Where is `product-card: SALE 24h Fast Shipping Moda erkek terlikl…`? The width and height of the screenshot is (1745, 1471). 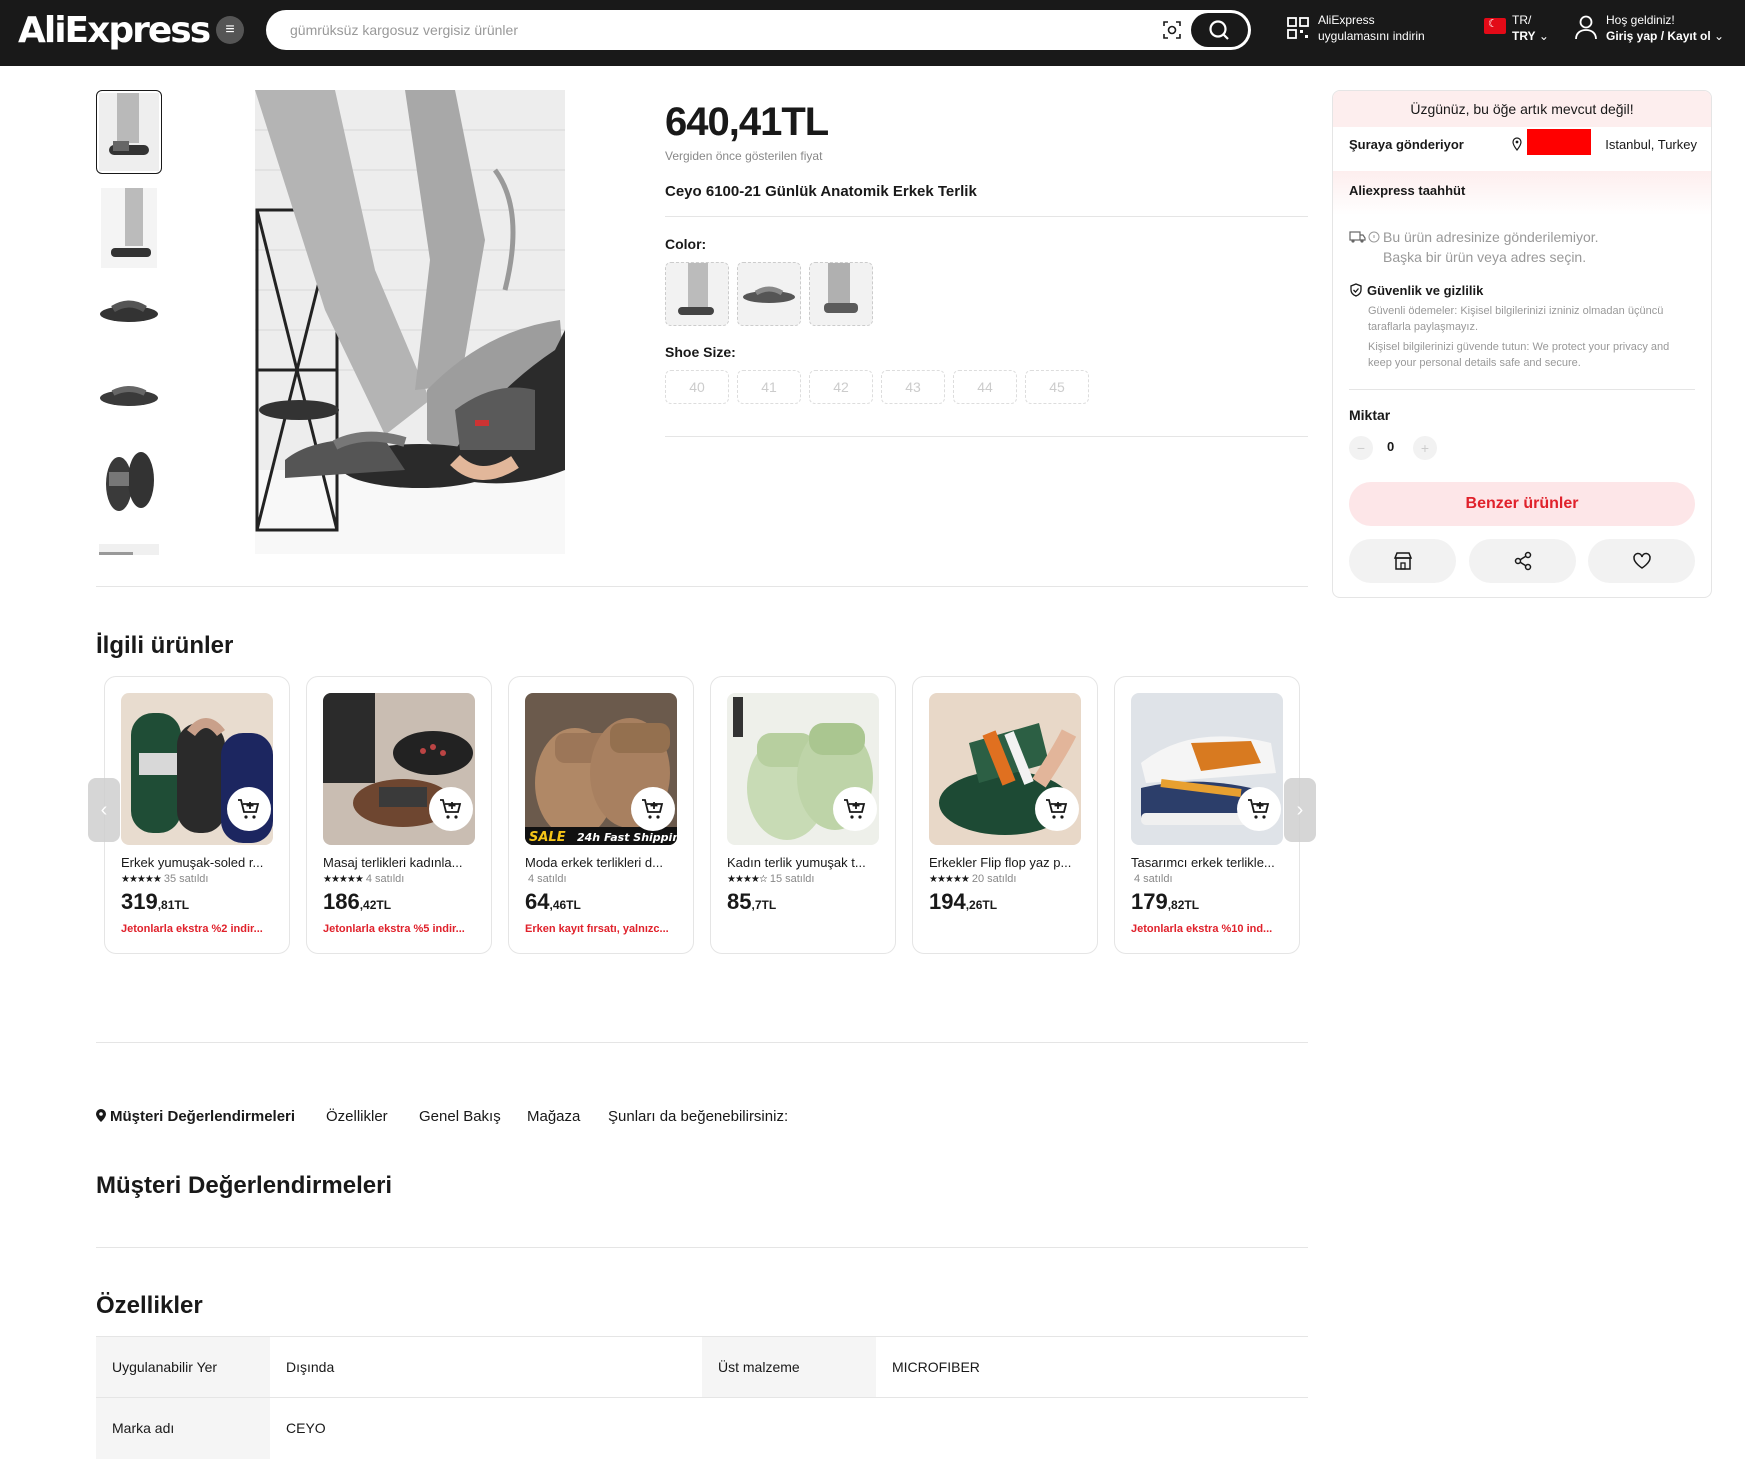
product-card: SALE 24h Fast Shipping Moda erkek terlikl… is located at coordinates (601, 815).